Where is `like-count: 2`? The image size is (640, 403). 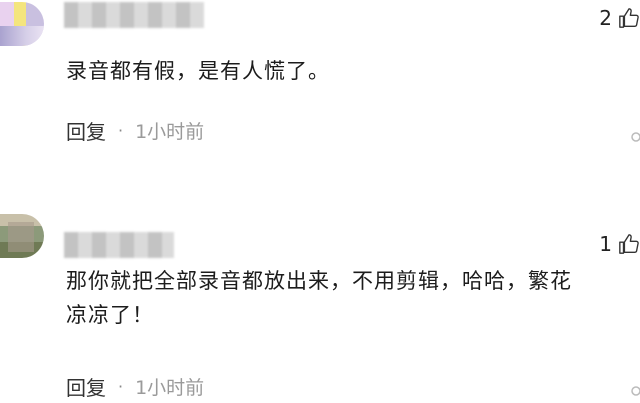 like-count: 2 is located at coordinates (605, 18).